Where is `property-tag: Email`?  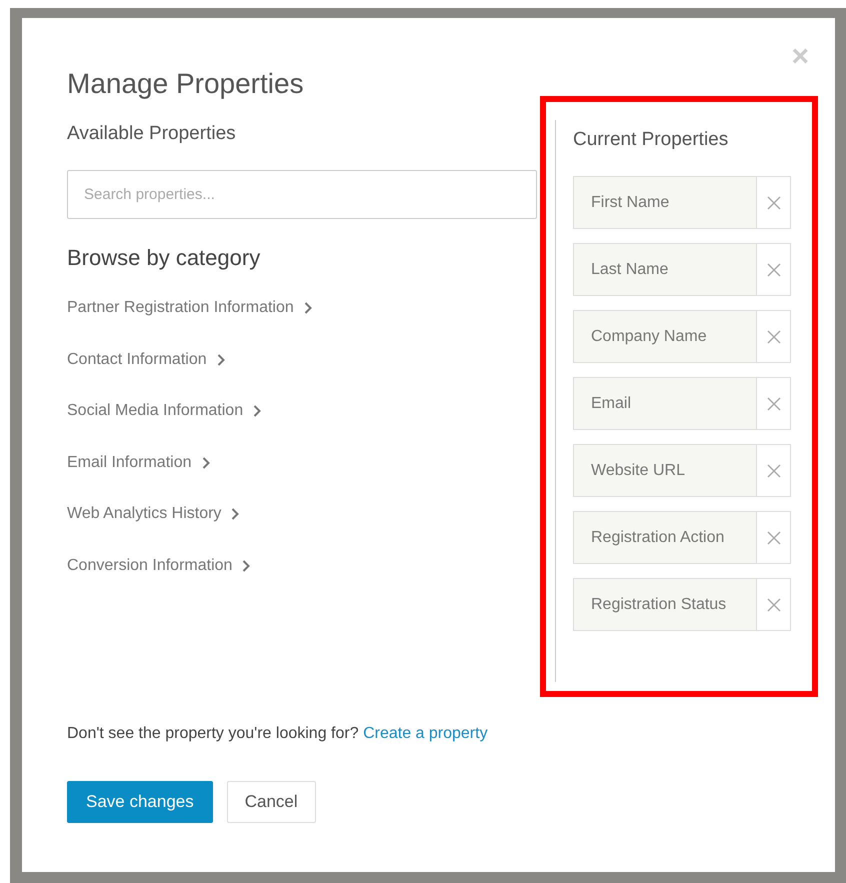
property-tag: Email is located at coordinates (665, 403).